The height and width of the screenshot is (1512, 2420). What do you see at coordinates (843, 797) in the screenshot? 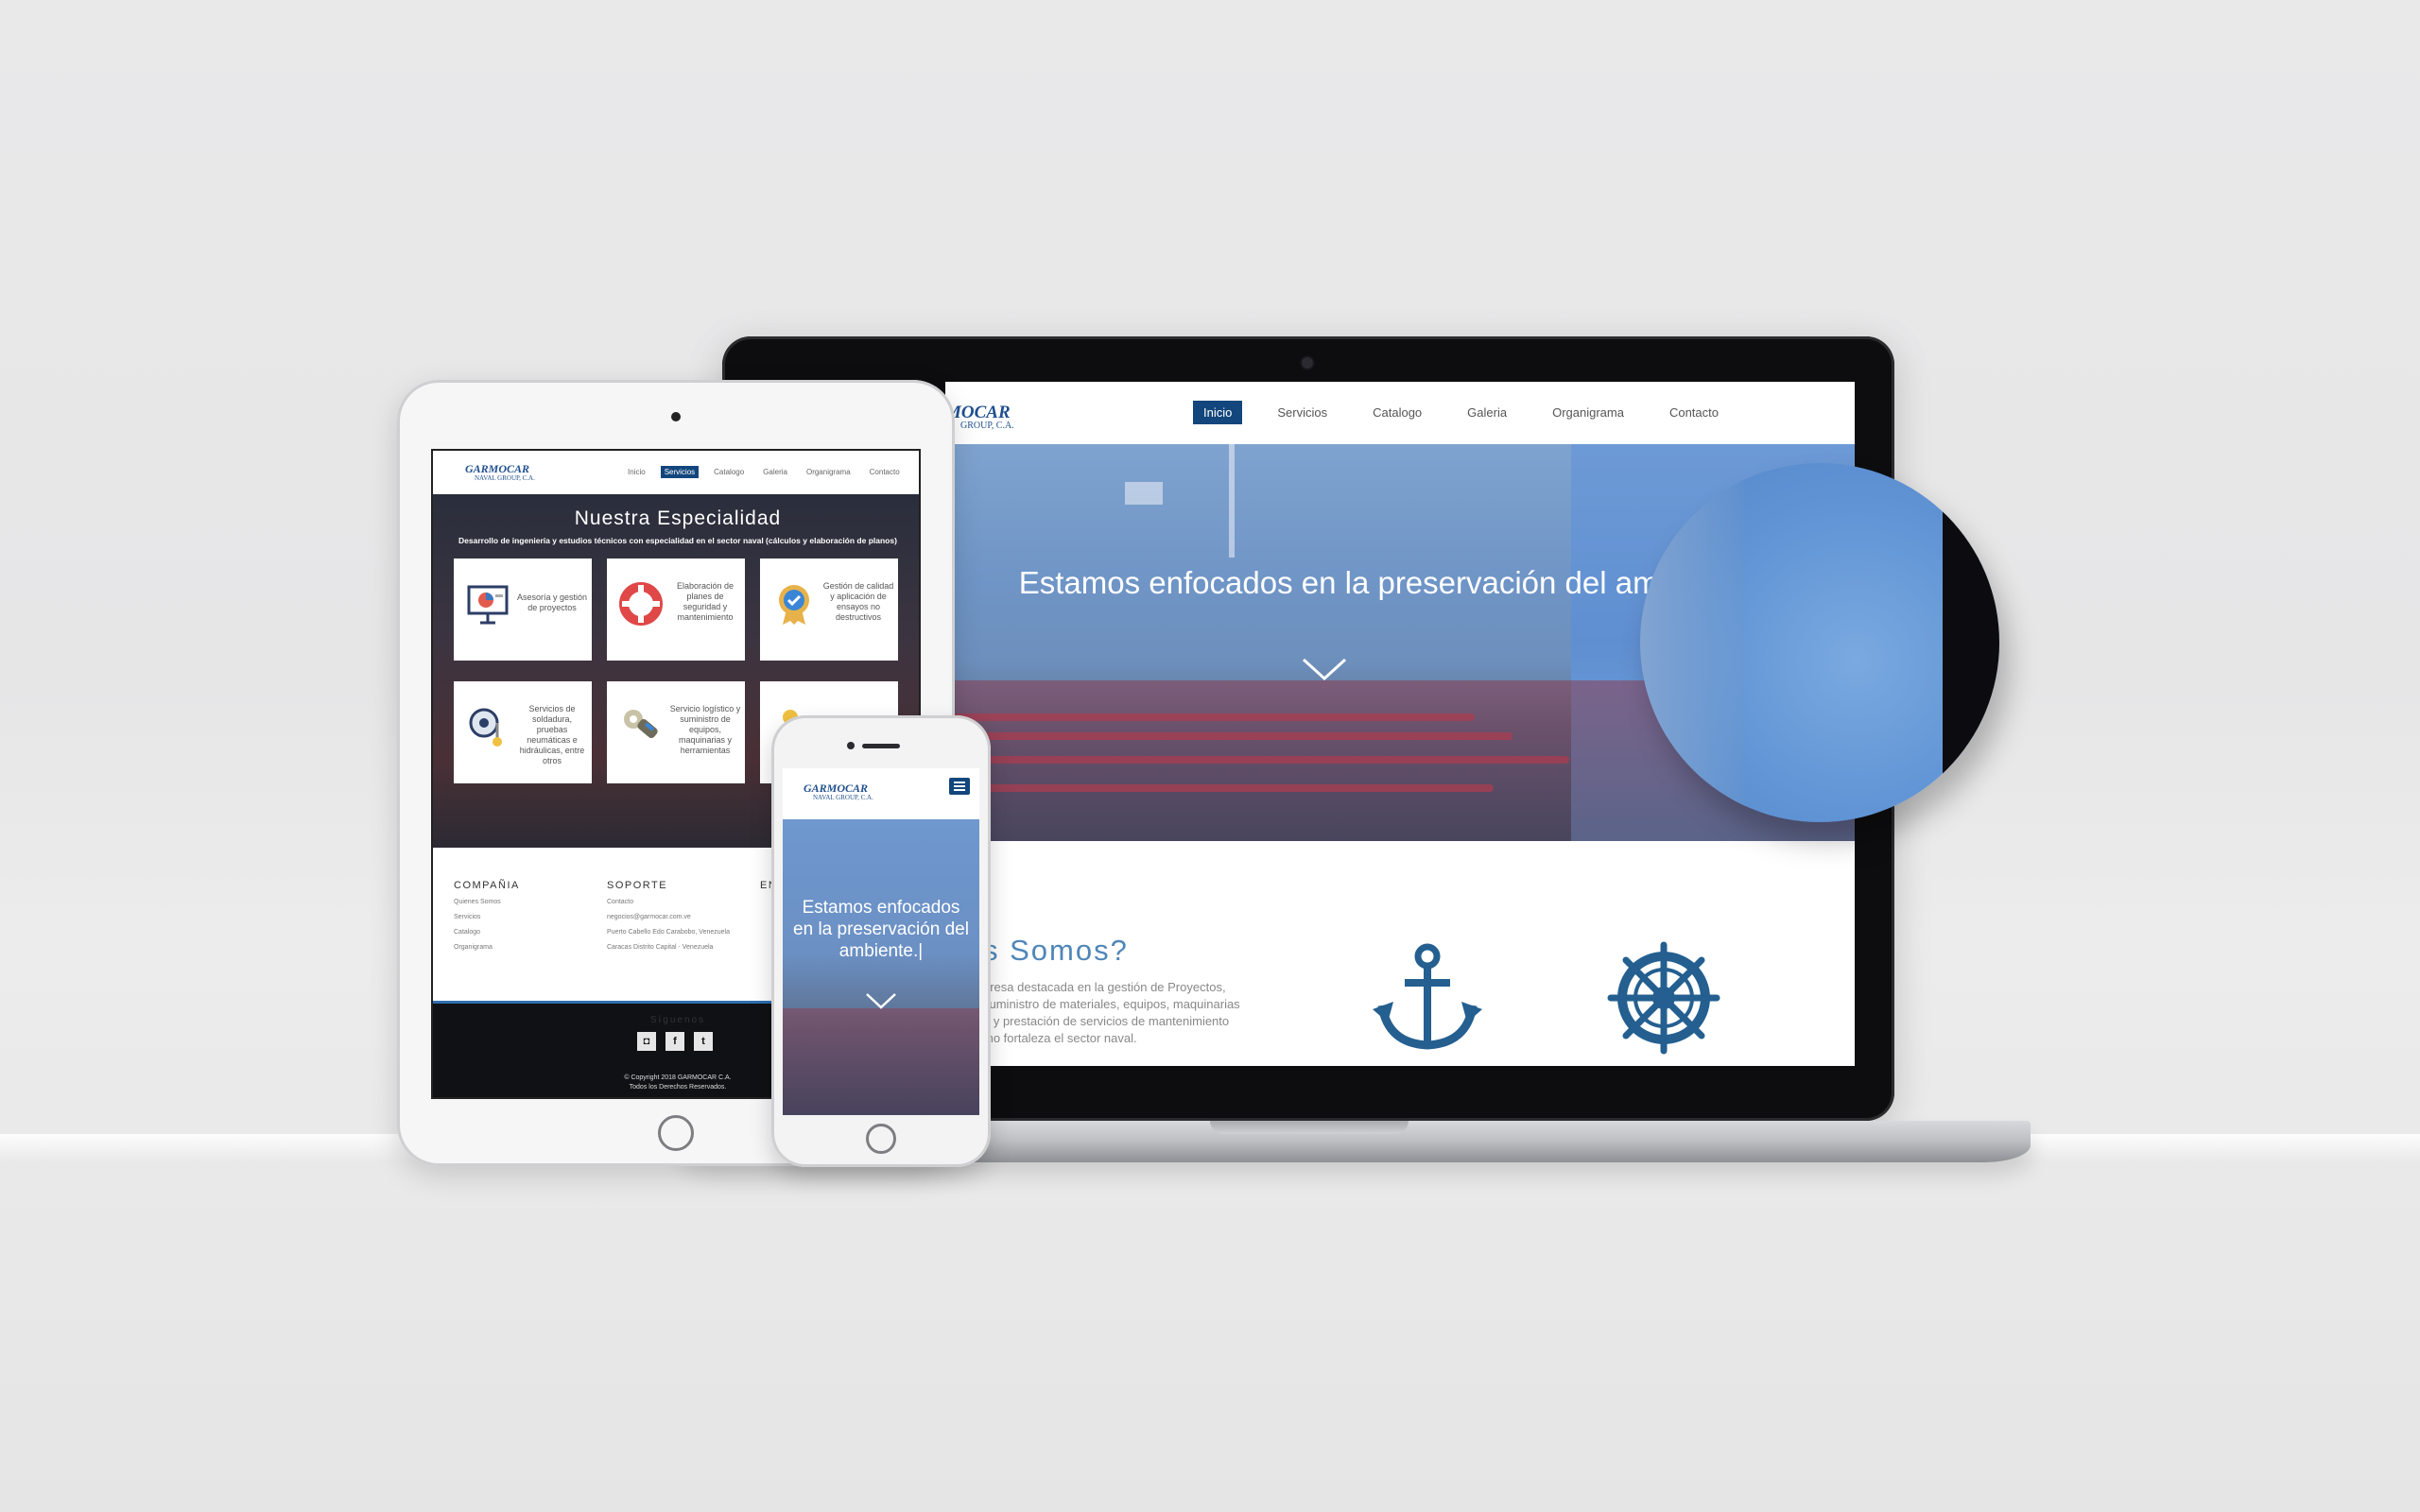
I see `phone-logo-subtitle: NAVAL GROUP, C.A.` at bounding box center [843, 797].